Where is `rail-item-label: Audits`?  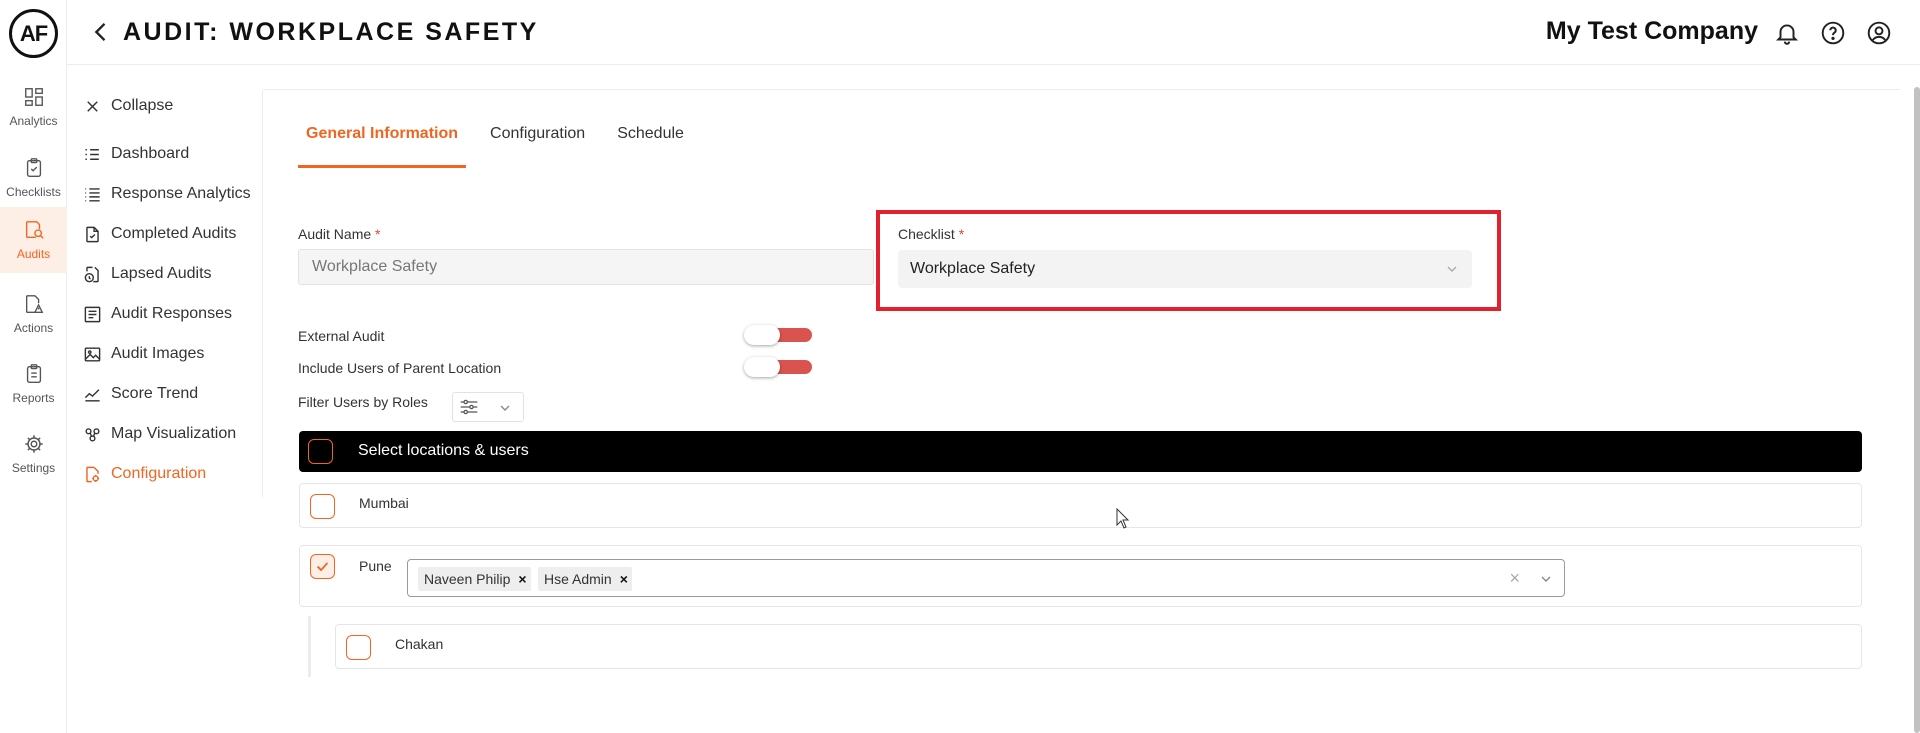 rail-item-label: Audits is located at coordinates (33, 254).